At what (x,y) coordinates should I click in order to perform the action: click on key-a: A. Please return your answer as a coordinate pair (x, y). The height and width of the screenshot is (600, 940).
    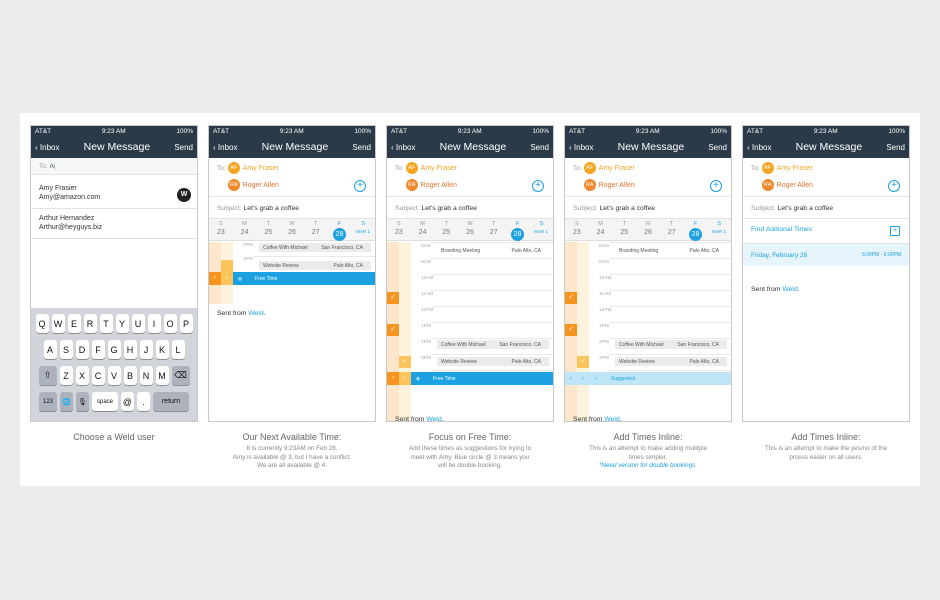
    Looking at the image, I should click on (50, 349).